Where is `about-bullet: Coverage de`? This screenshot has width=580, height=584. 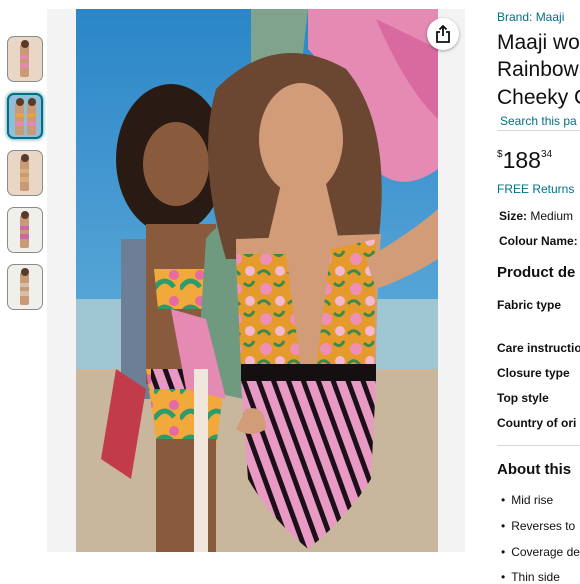
about-bullet: Coverage de is located at coordinates (540, 552).